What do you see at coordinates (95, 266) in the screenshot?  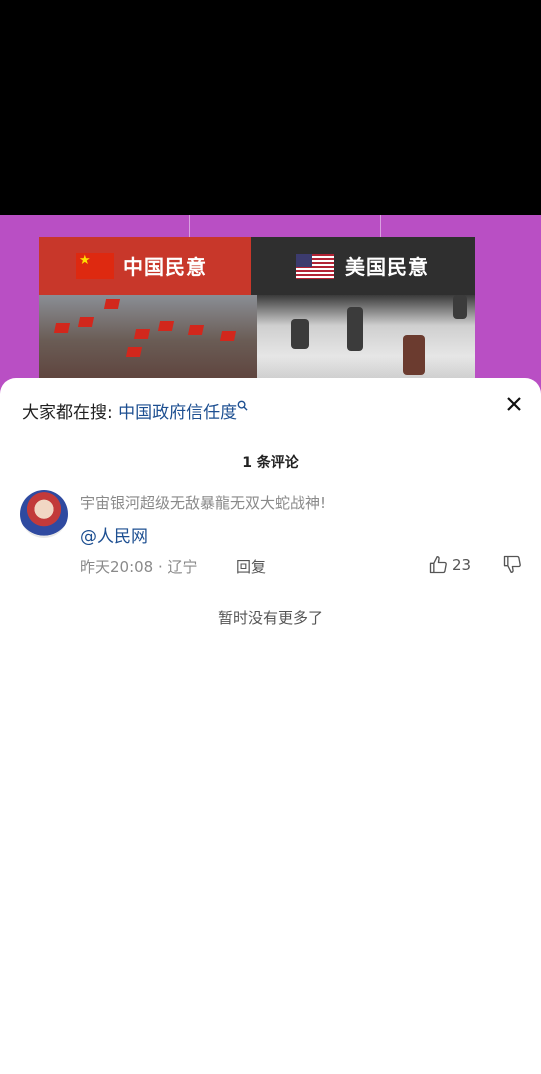 I see `china-flag-icon: ★` at bounding box center [95, 266].